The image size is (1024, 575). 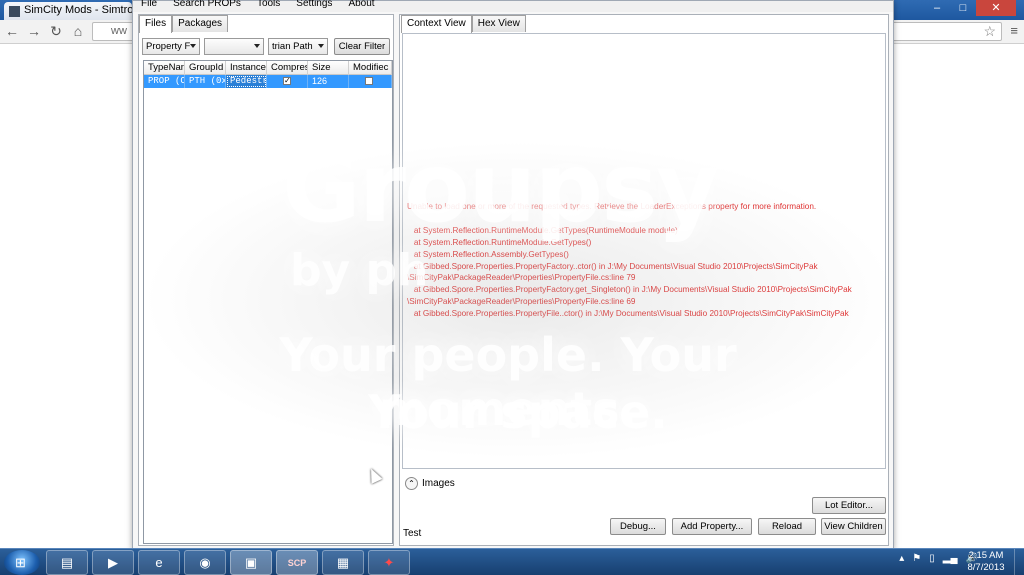 What do you see at coordinates (1019, 562) in the screenshot?
I see `show-desktop-button` at bounding box center [1019, 562].